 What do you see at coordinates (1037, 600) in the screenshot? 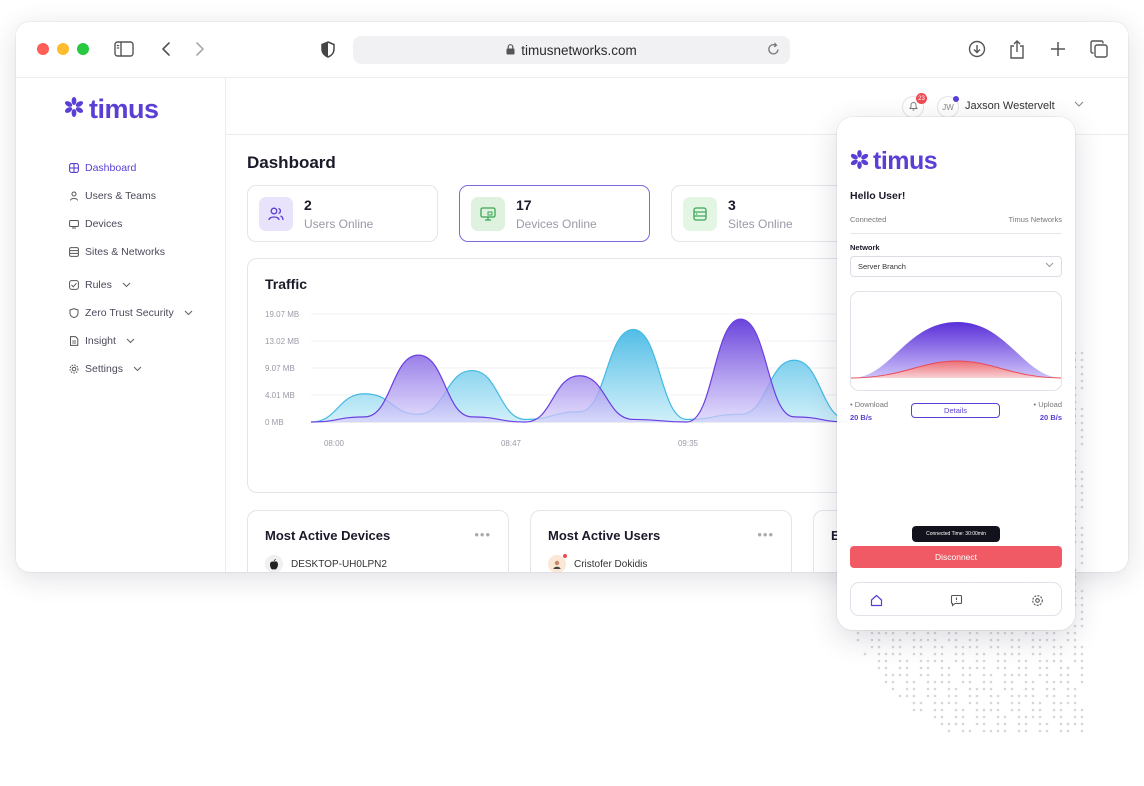
I see `settings-icon` at bounding box center [1037, 600].